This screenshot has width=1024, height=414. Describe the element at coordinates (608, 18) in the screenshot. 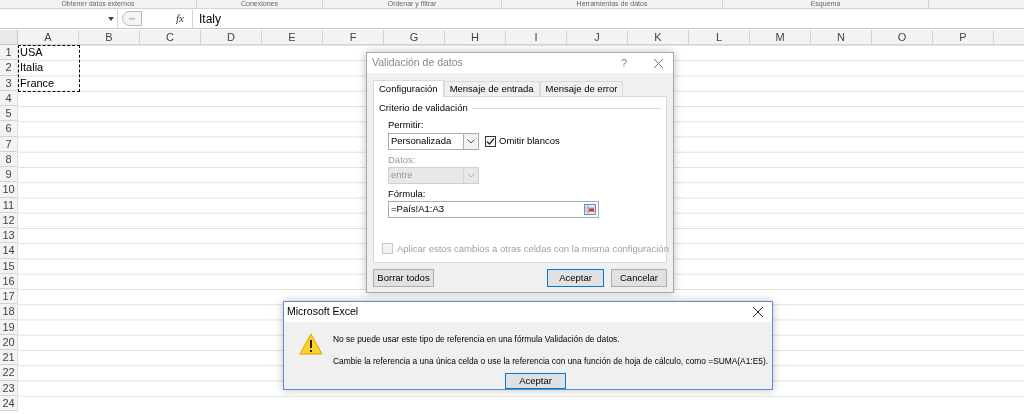

I see `formula-input: Italy` at that location.